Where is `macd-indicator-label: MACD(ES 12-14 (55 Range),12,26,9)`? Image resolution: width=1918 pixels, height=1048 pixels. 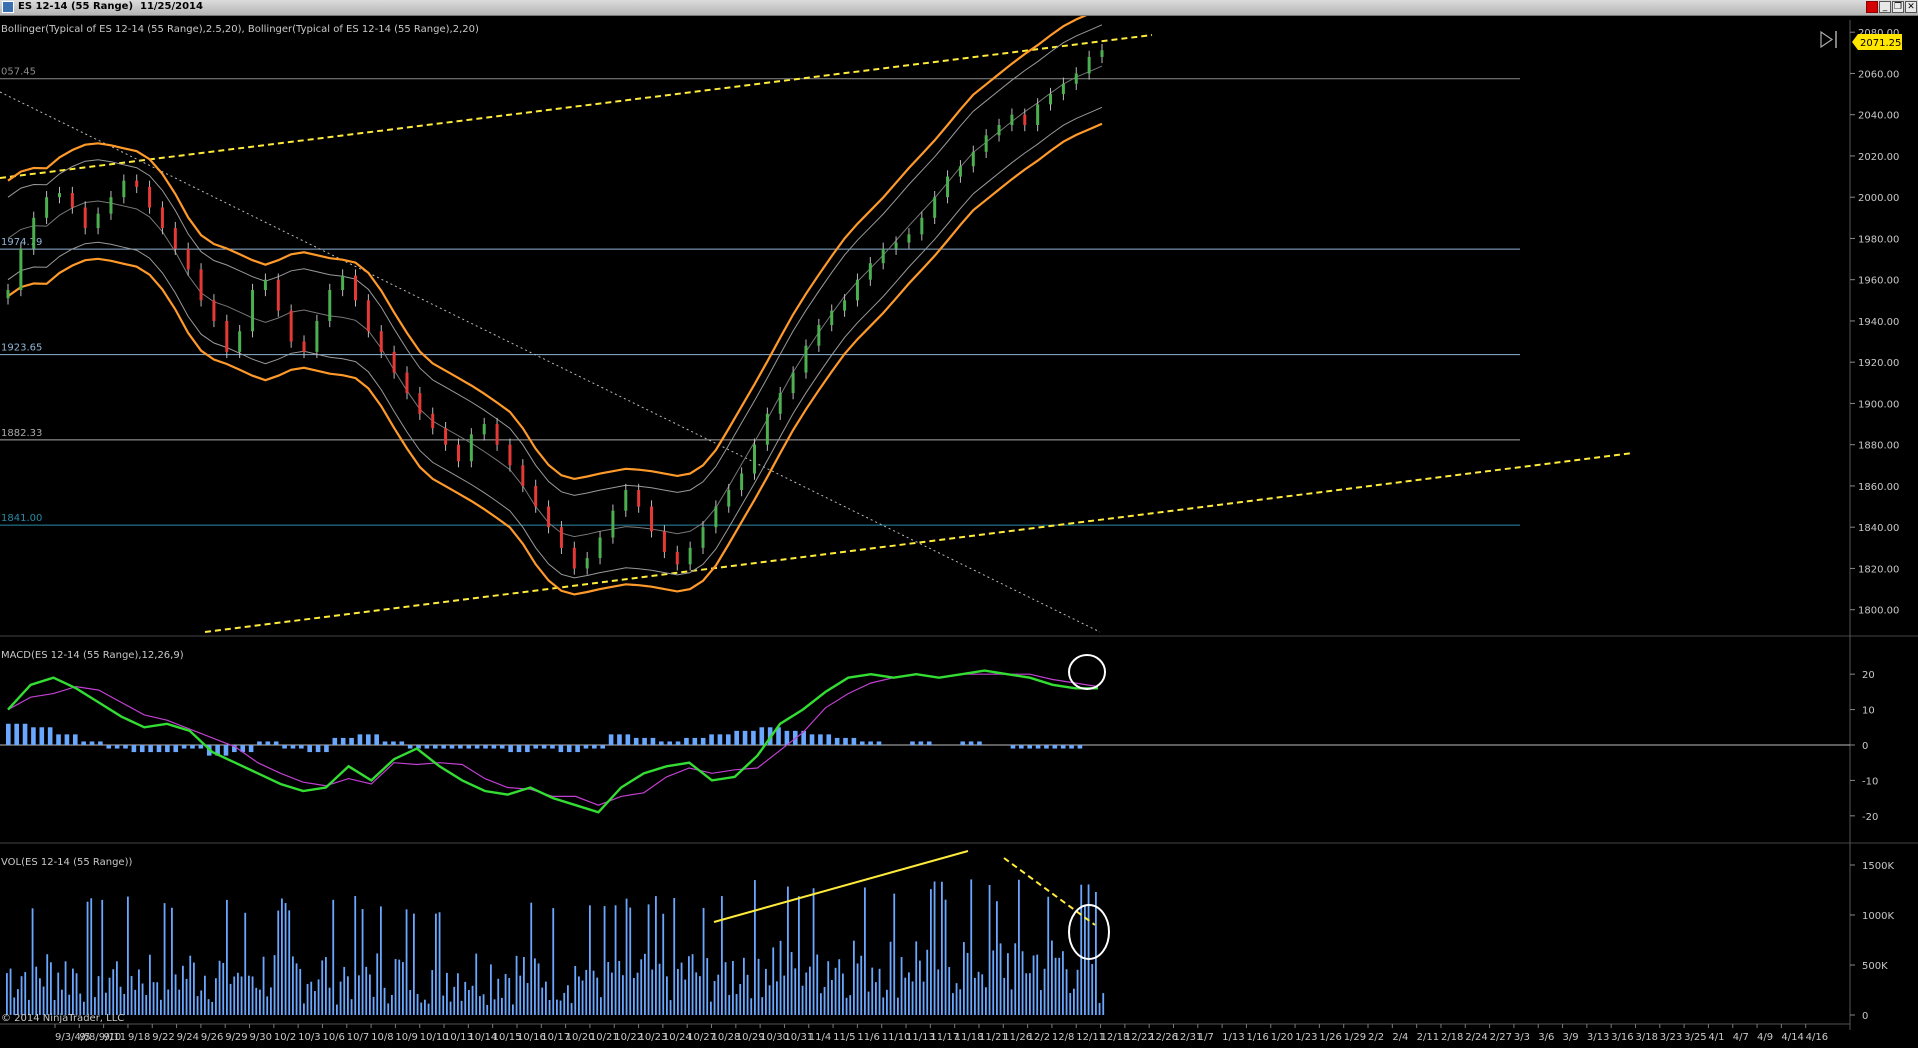 macd-indicator-label: MACD(ES 12-14 (55 Range),12,26,9) is located at coordinates (92, 655).